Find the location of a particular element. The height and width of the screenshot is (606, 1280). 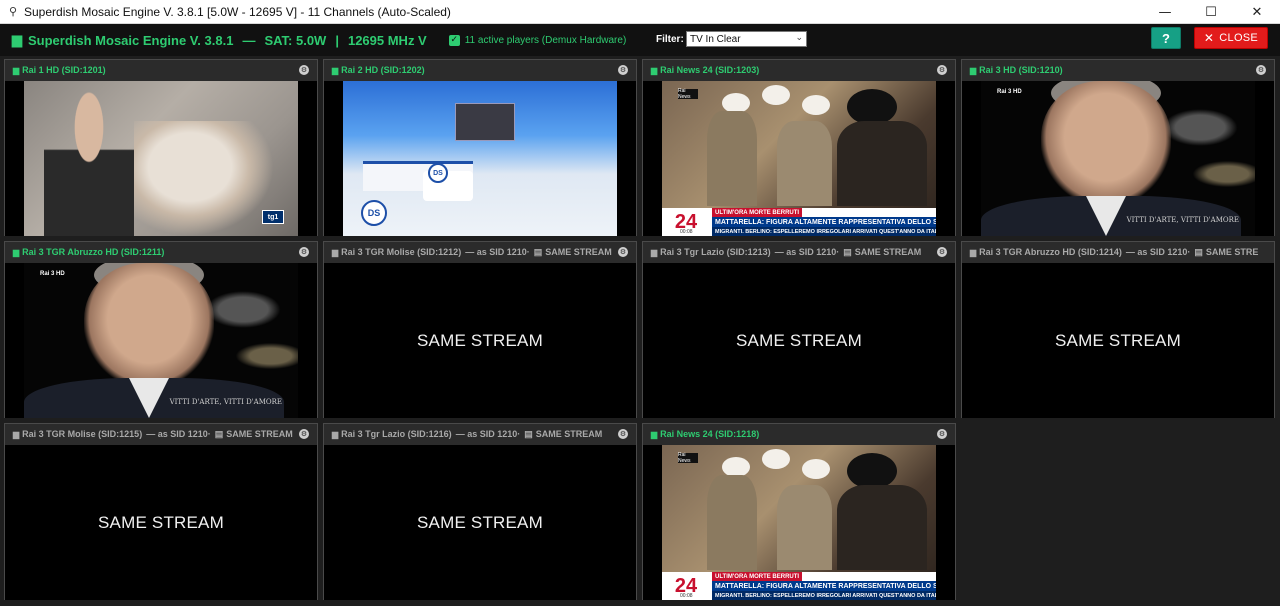

dup-ref: — as SID 1210 is located at coordinates (805, 252).